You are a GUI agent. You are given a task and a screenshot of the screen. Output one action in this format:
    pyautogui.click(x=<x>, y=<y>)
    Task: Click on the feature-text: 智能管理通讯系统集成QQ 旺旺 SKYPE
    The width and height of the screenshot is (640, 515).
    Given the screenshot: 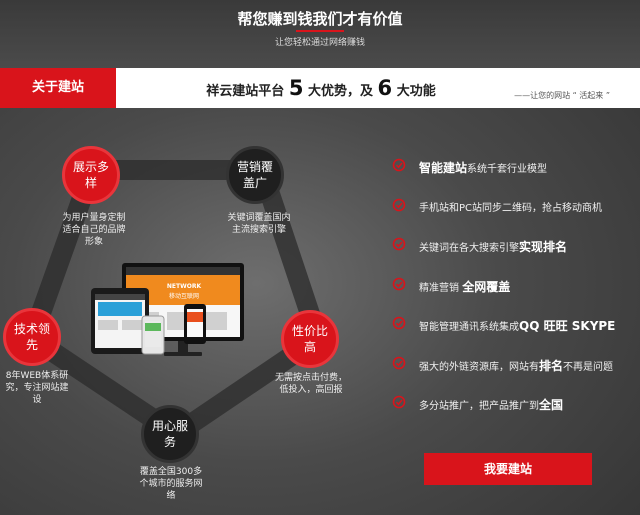 What is the action you would take?
    pyautogui.click(x=517, y=326)
    